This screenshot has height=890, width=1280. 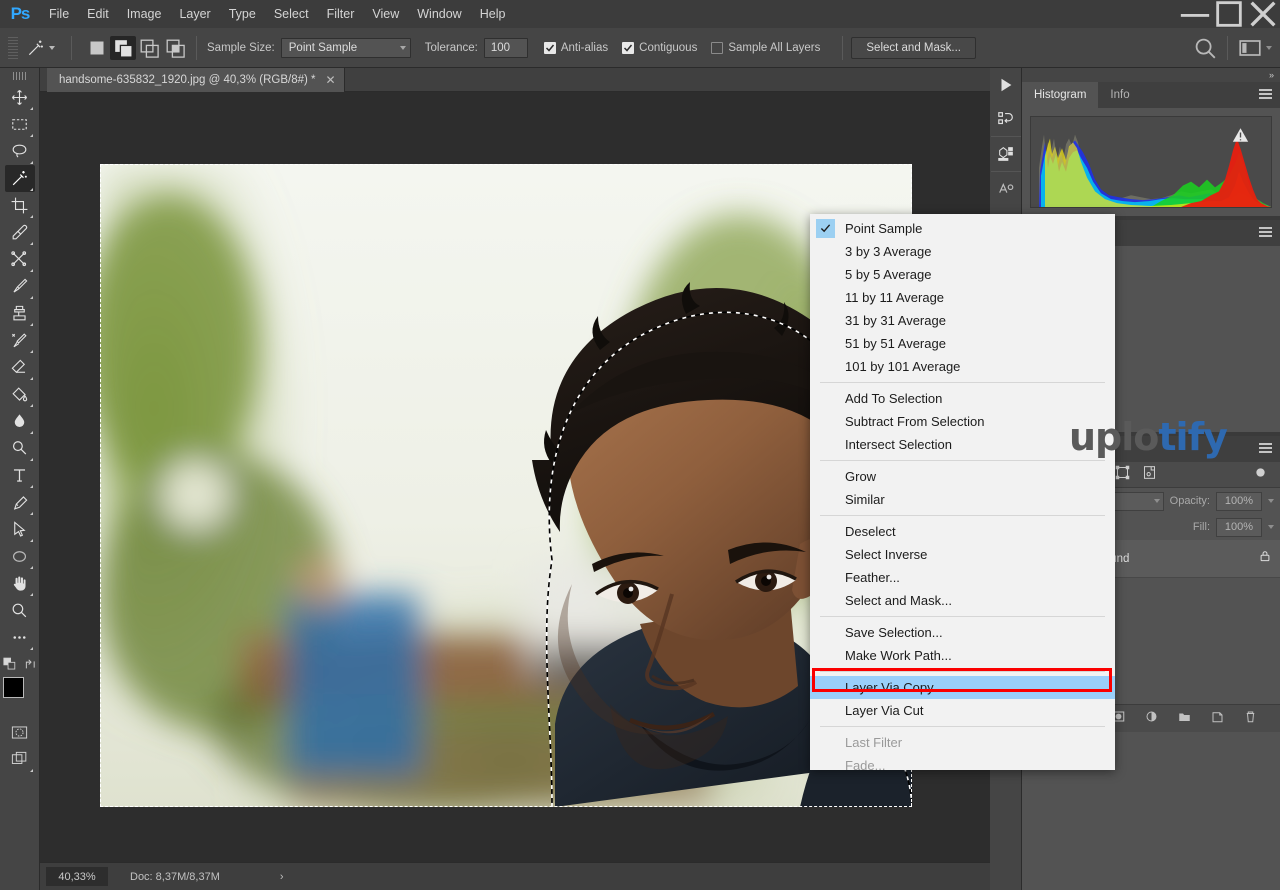 I want to click on dodge-tool, so click(x=20, y=448).